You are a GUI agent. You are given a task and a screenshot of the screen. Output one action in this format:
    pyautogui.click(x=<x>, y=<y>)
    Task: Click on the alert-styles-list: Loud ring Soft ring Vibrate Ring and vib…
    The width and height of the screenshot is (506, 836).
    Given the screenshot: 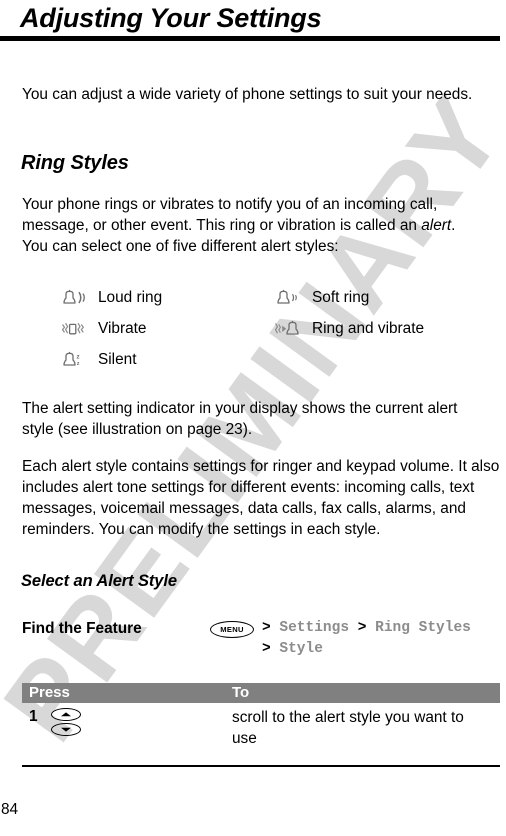 What is the action you would take?
    pyautogui.click(x=275, y=332)
    